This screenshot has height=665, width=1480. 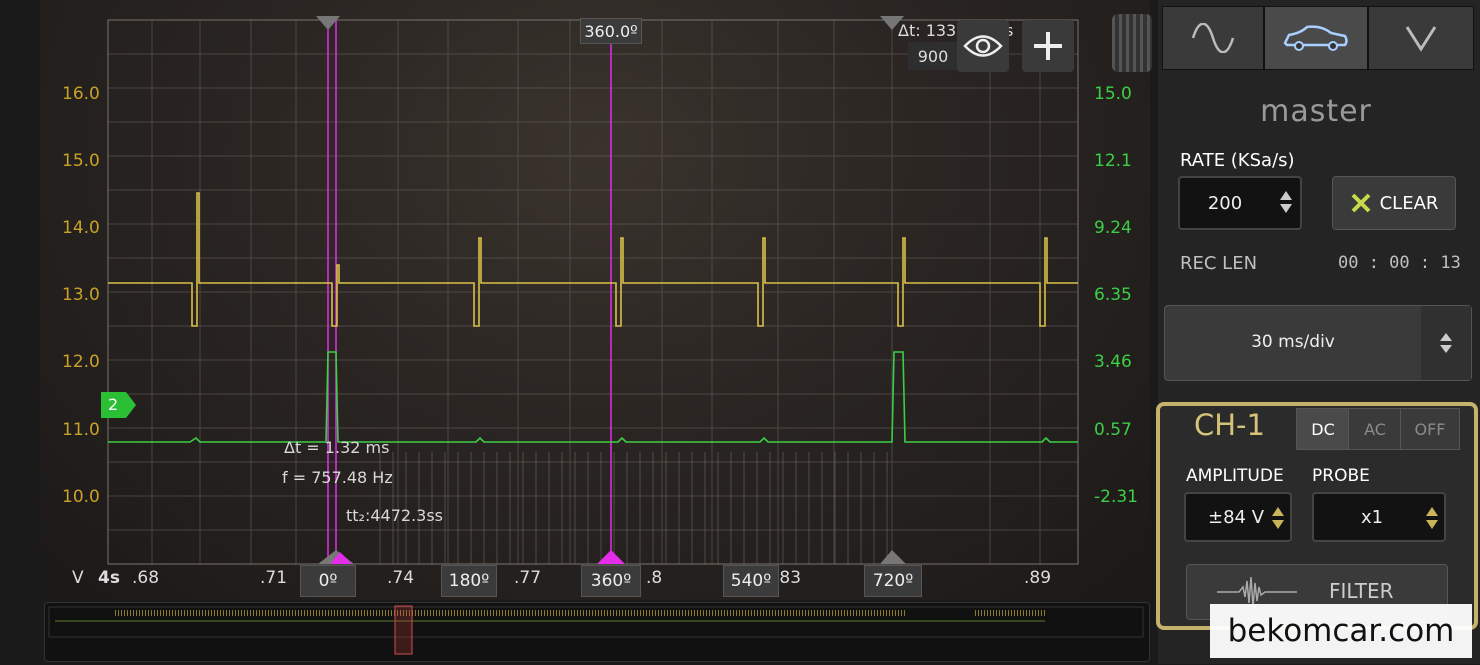 What do you see at coordinates (927, 30) in the screenshot?
I see `delta-t-readout: Δt: 133` at bounding box center [927, 30].